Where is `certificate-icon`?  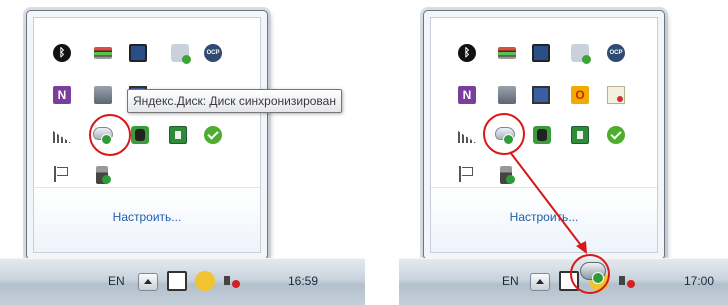
certificate-icon is located at coordinates (616, 95).